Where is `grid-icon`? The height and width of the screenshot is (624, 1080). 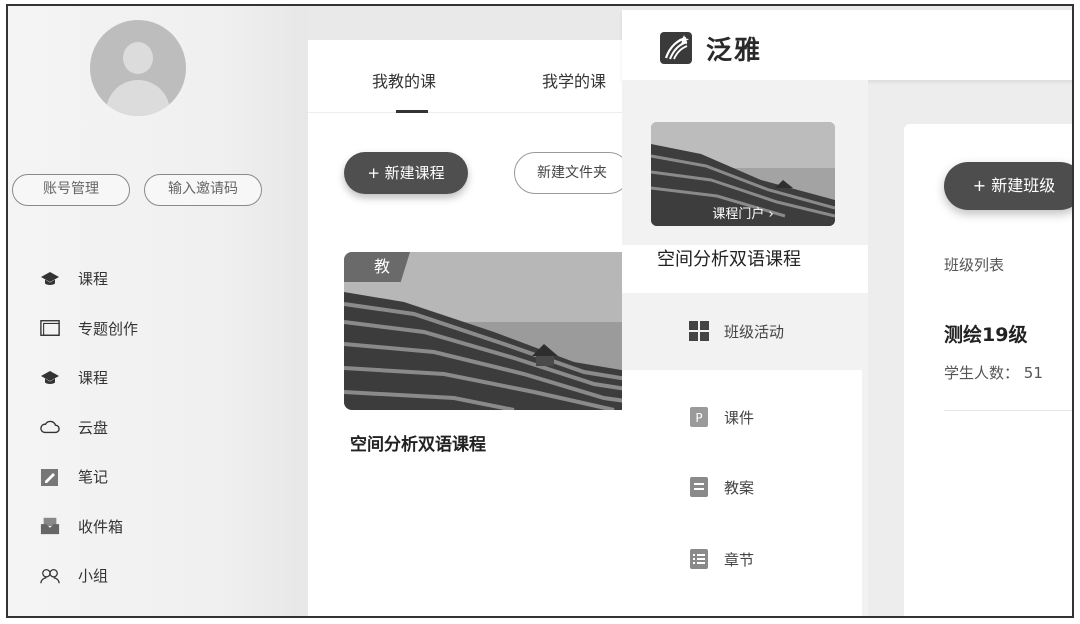
grid-icon is located at coordinates (699, 331).